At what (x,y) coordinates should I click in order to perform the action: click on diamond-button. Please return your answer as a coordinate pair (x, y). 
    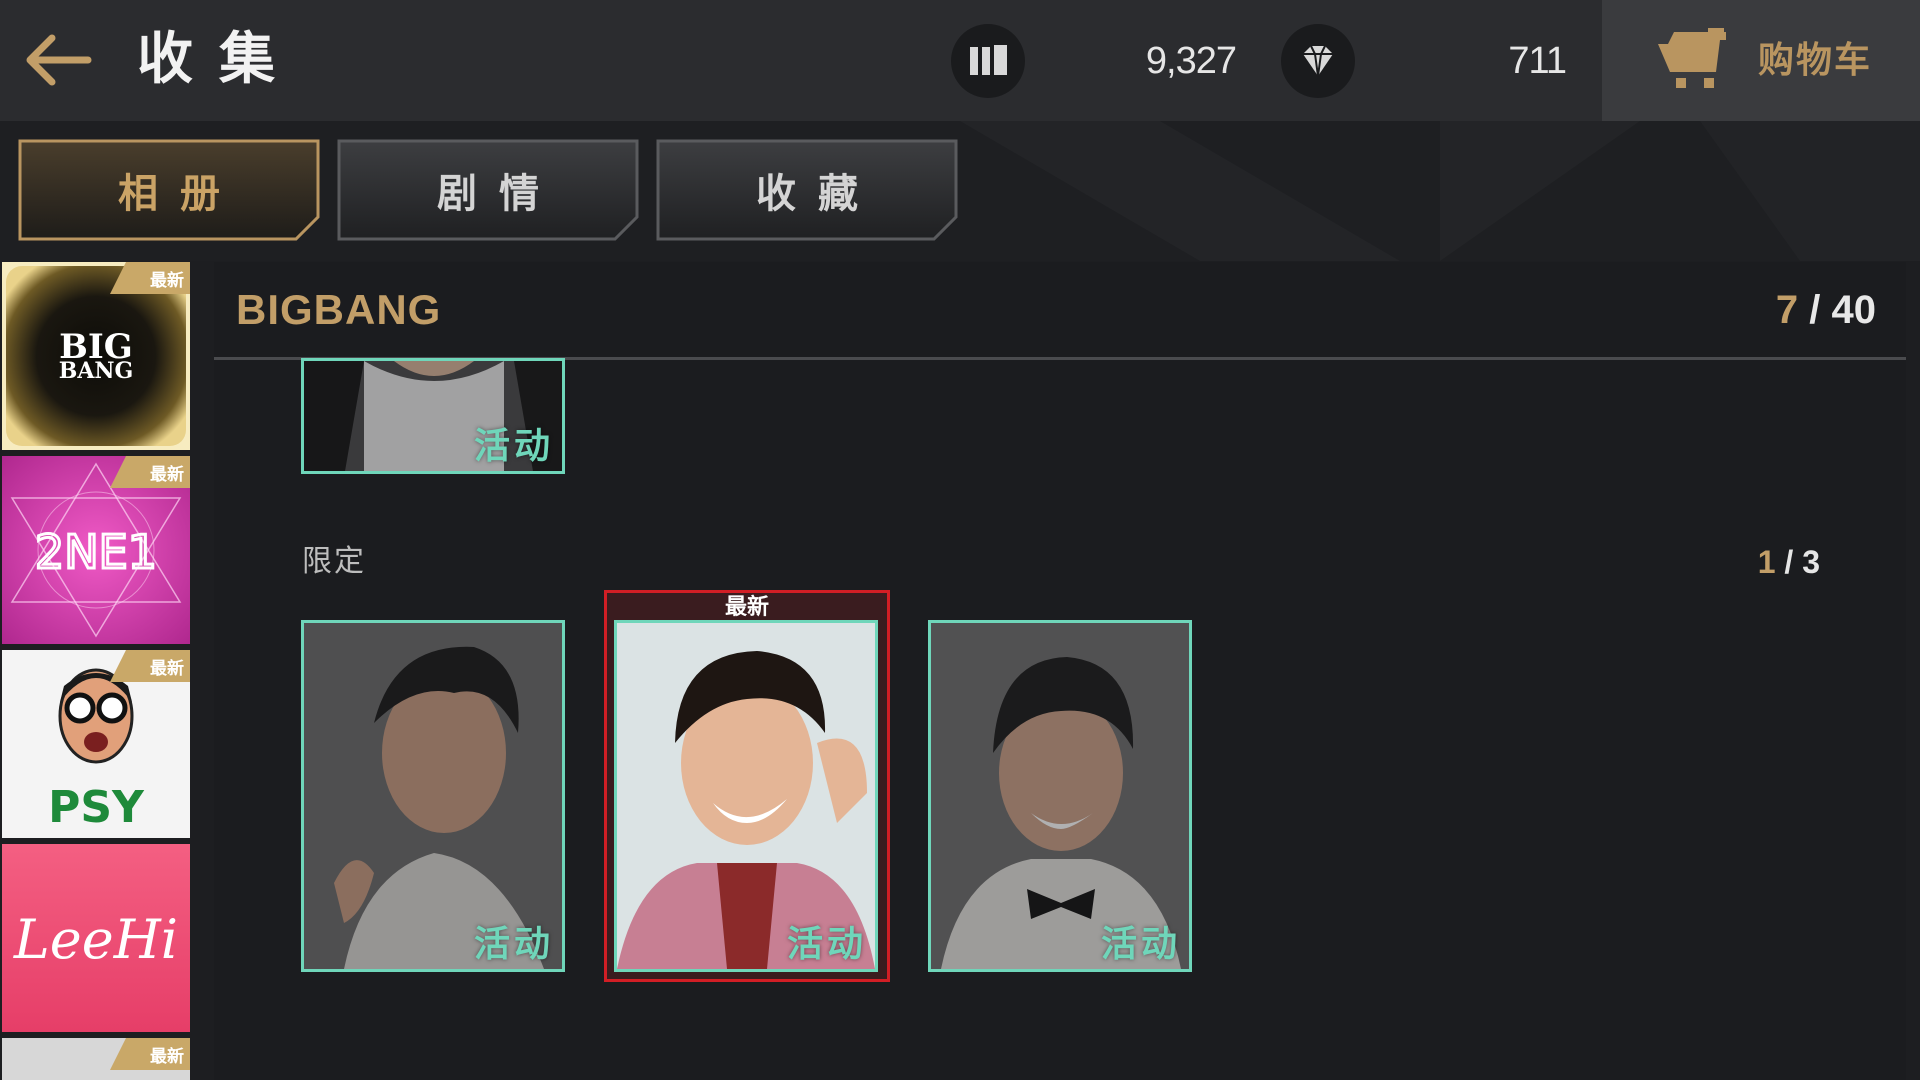
    Looking at the image, I should click on (1318, 61).